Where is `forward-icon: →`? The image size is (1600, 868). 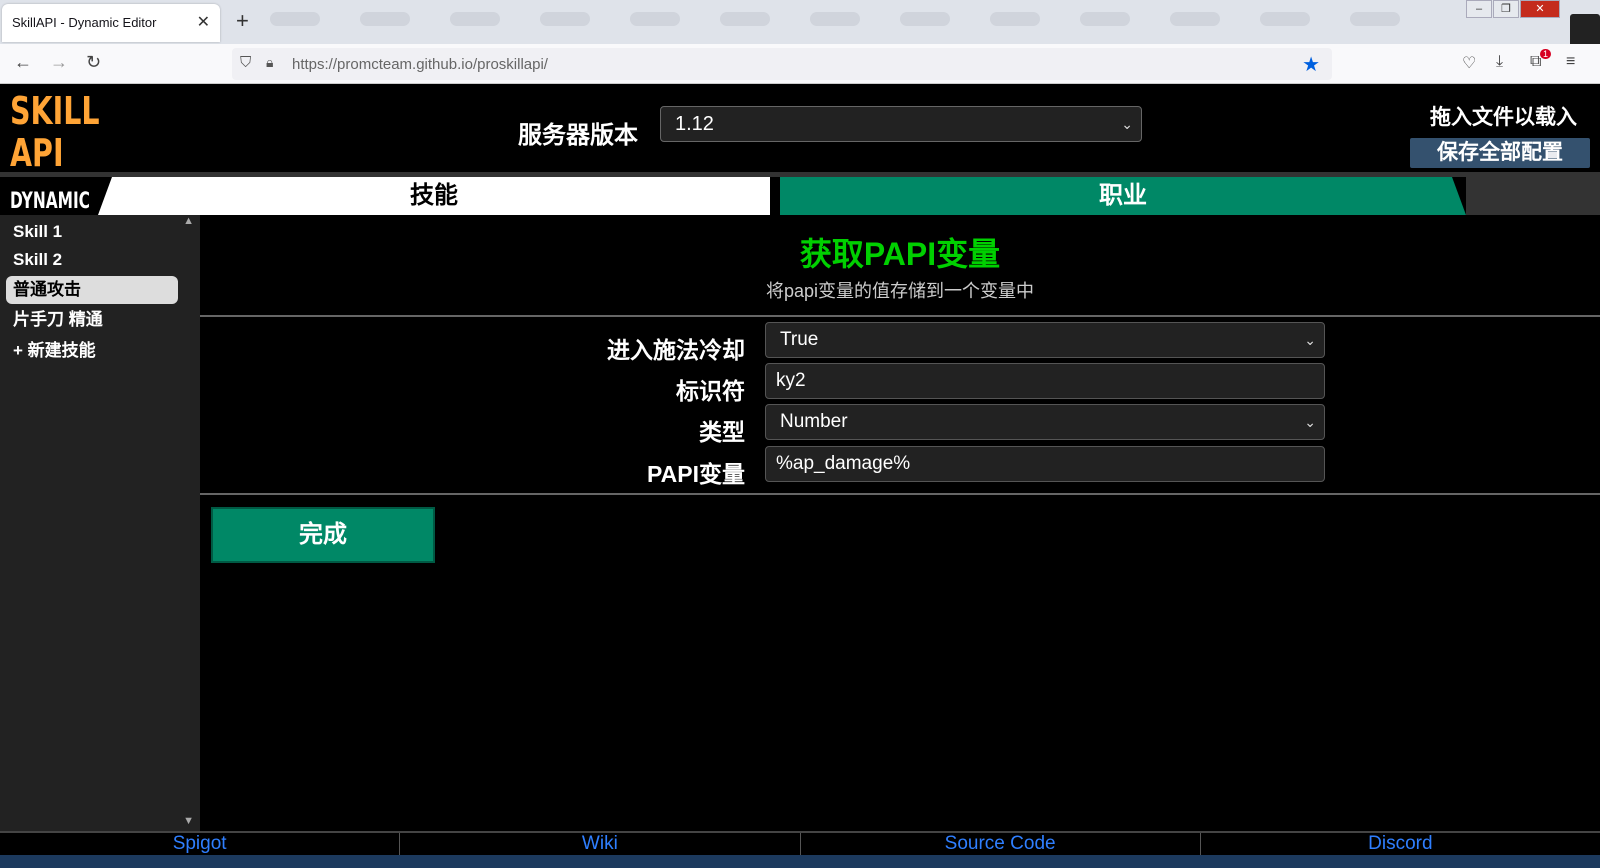
forward-icon: → is located at coordinates (59, 62).